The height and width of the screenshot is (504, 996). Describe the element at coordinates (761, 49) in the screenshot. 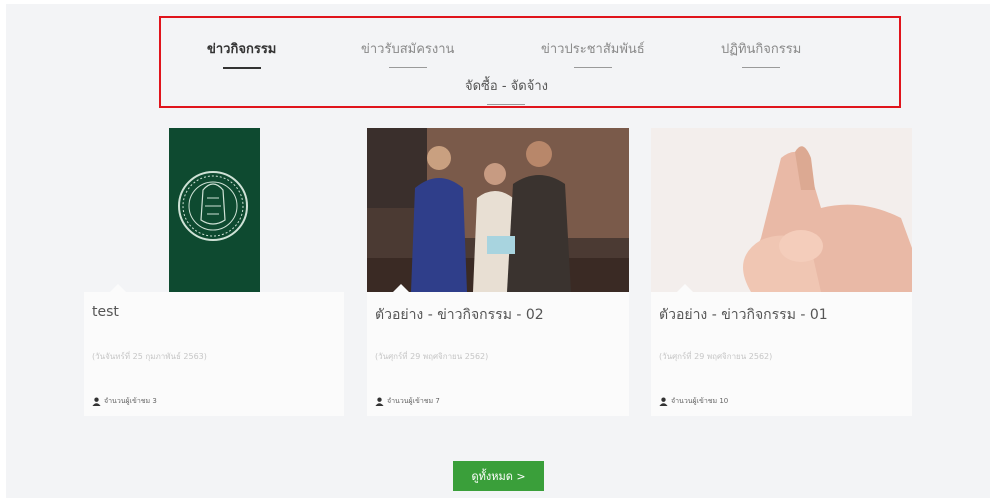

I see `tab-label: ปฏิทินกิจกรรม` at that location.